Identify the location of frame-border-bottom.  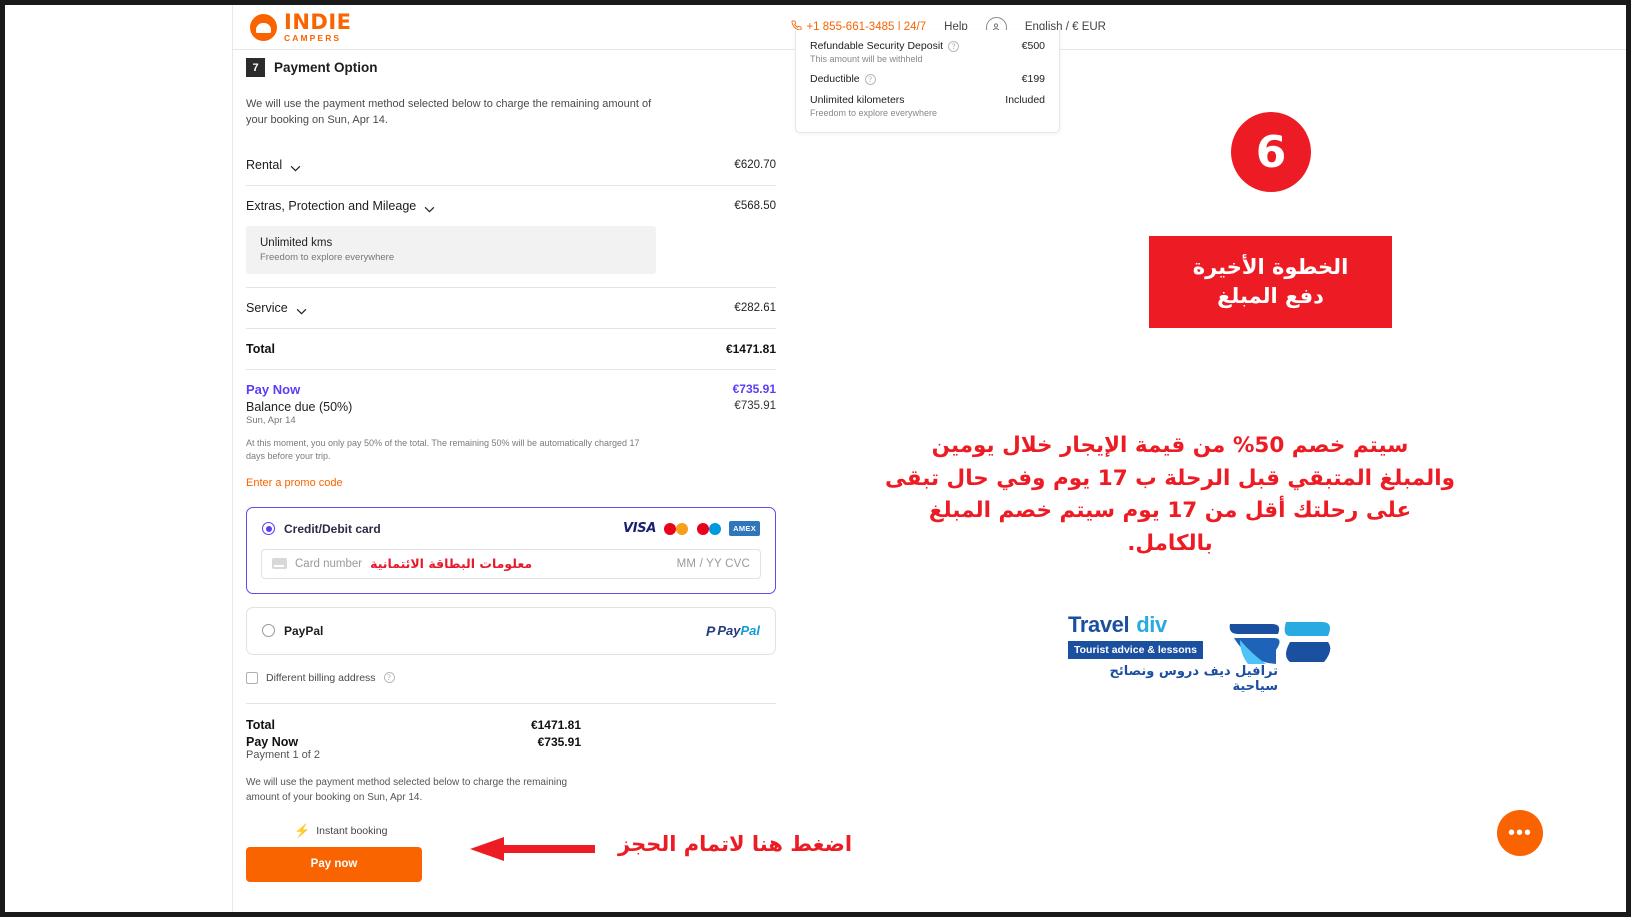
(815, 914).